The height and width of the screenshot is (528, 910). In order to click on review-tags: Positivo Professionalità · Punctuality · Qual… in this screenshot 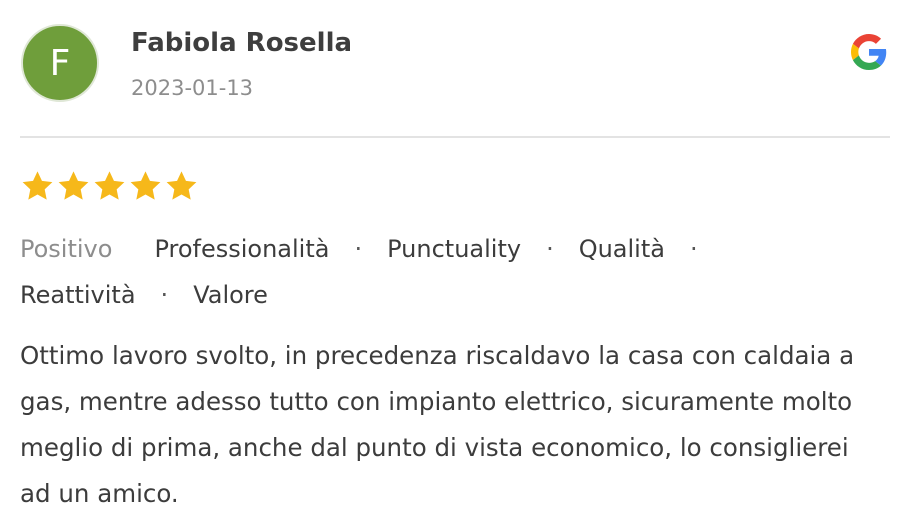, I will do `click(400, 272)`.